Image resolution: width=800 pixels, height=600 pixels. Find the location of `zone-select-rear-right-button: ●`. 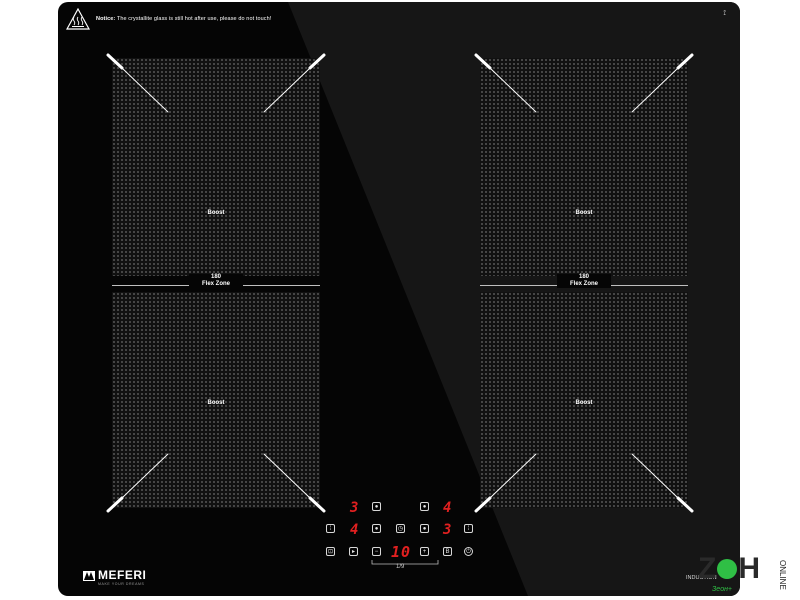

zone-select-rear-right-button: ● is located at coordinates (424, 506).